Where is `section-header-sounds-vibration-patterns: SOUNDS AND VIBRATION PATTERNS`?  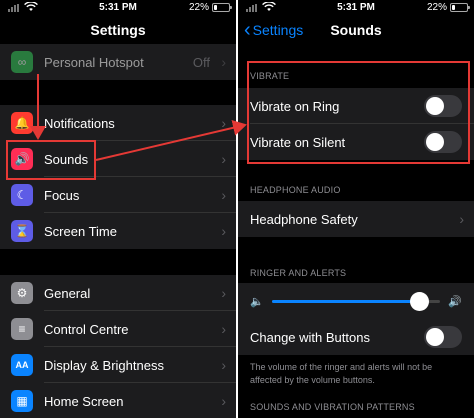
section-header-sounds-vibration-patterns: SOUNDS AND VIBRATION PATTERNS is located at coordinates (332, 407).